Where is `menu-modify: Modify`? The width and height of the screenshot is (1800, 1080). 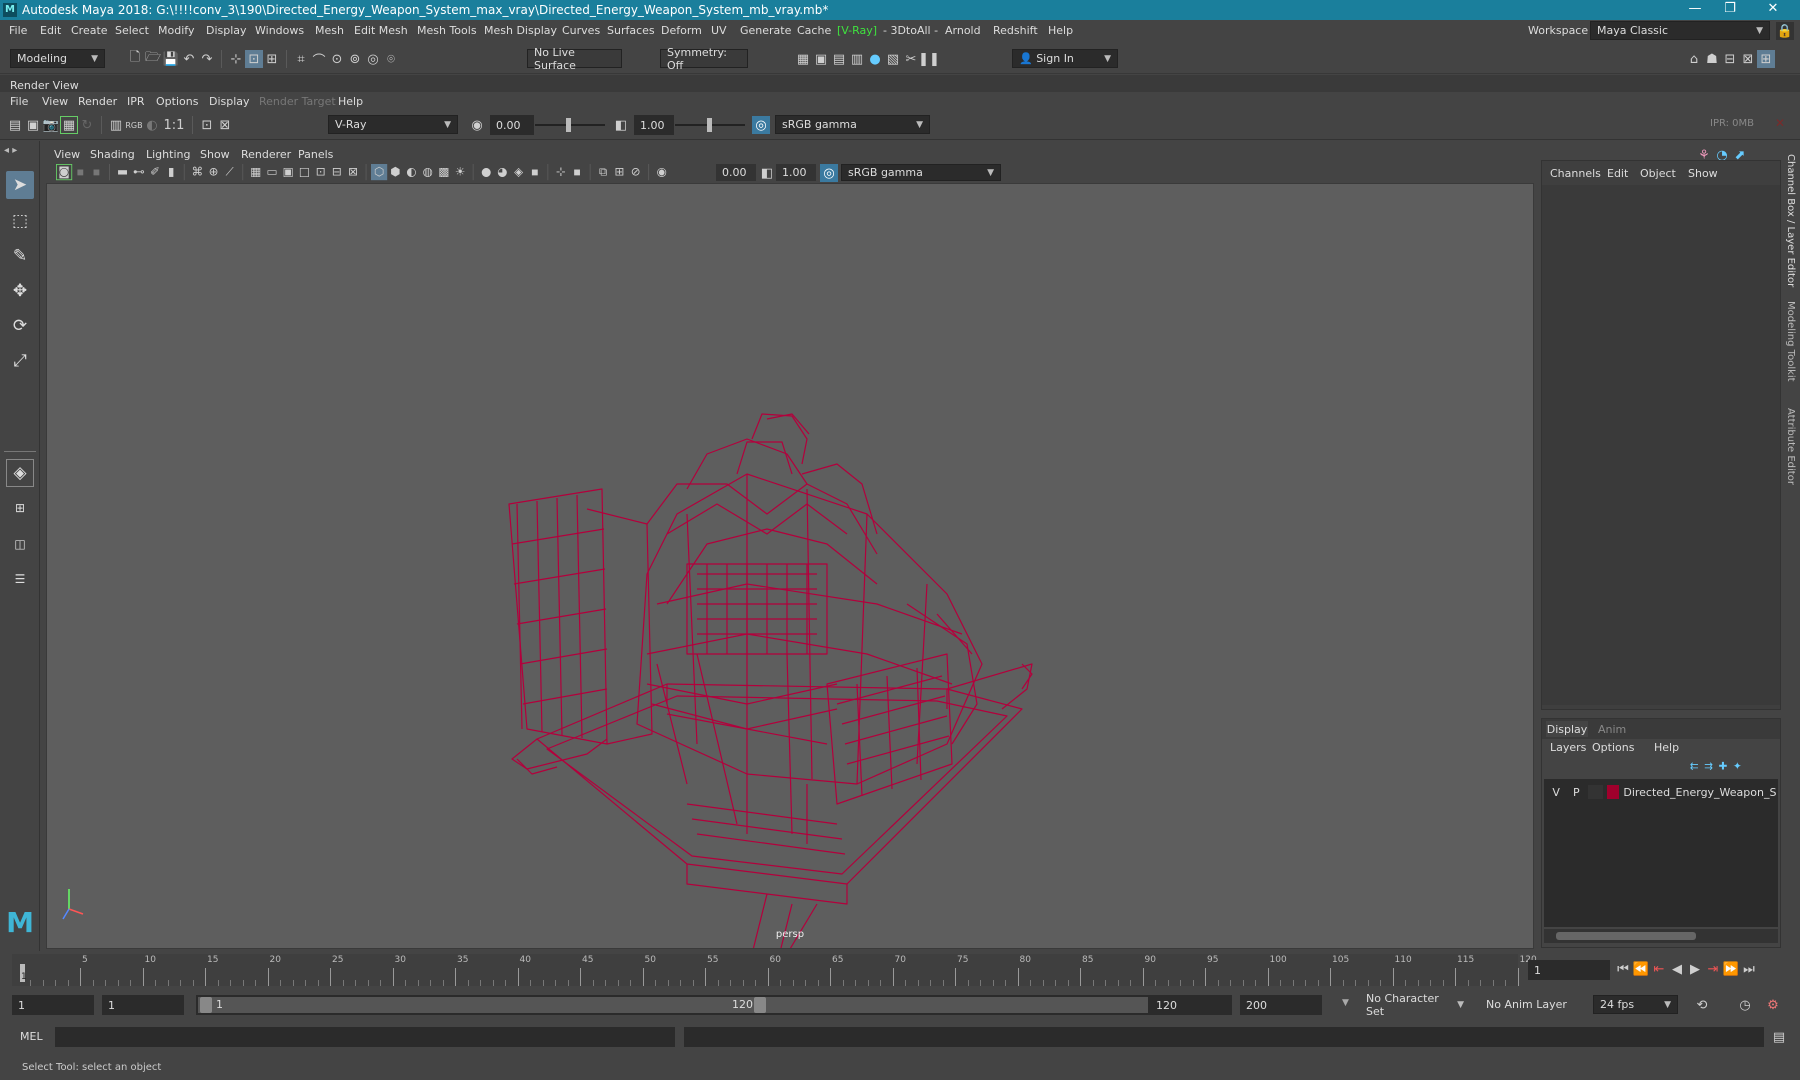 menu-modify: Modify is located at coordinates (176, 30).